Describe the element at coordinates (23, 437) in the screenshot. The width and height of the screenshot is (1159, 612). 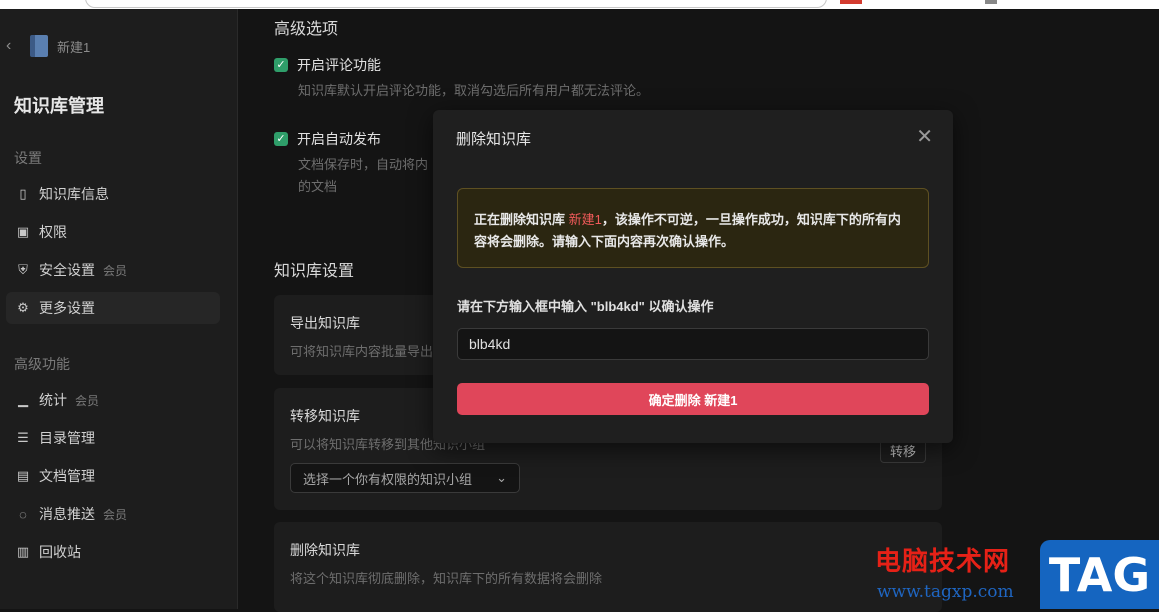
I see `catalog-icon: ☰` at that location.